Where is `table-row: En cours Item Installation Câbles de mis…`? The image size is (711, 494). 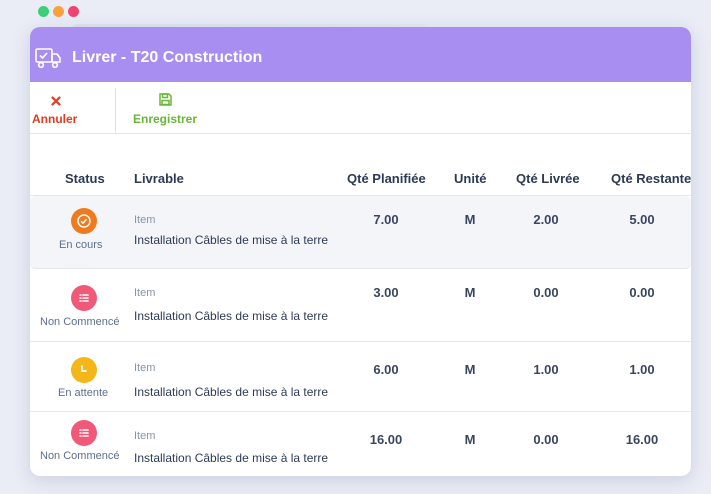 table-row: En cours Item Installation Câbles de mis… is located at coordinates (360, 232).